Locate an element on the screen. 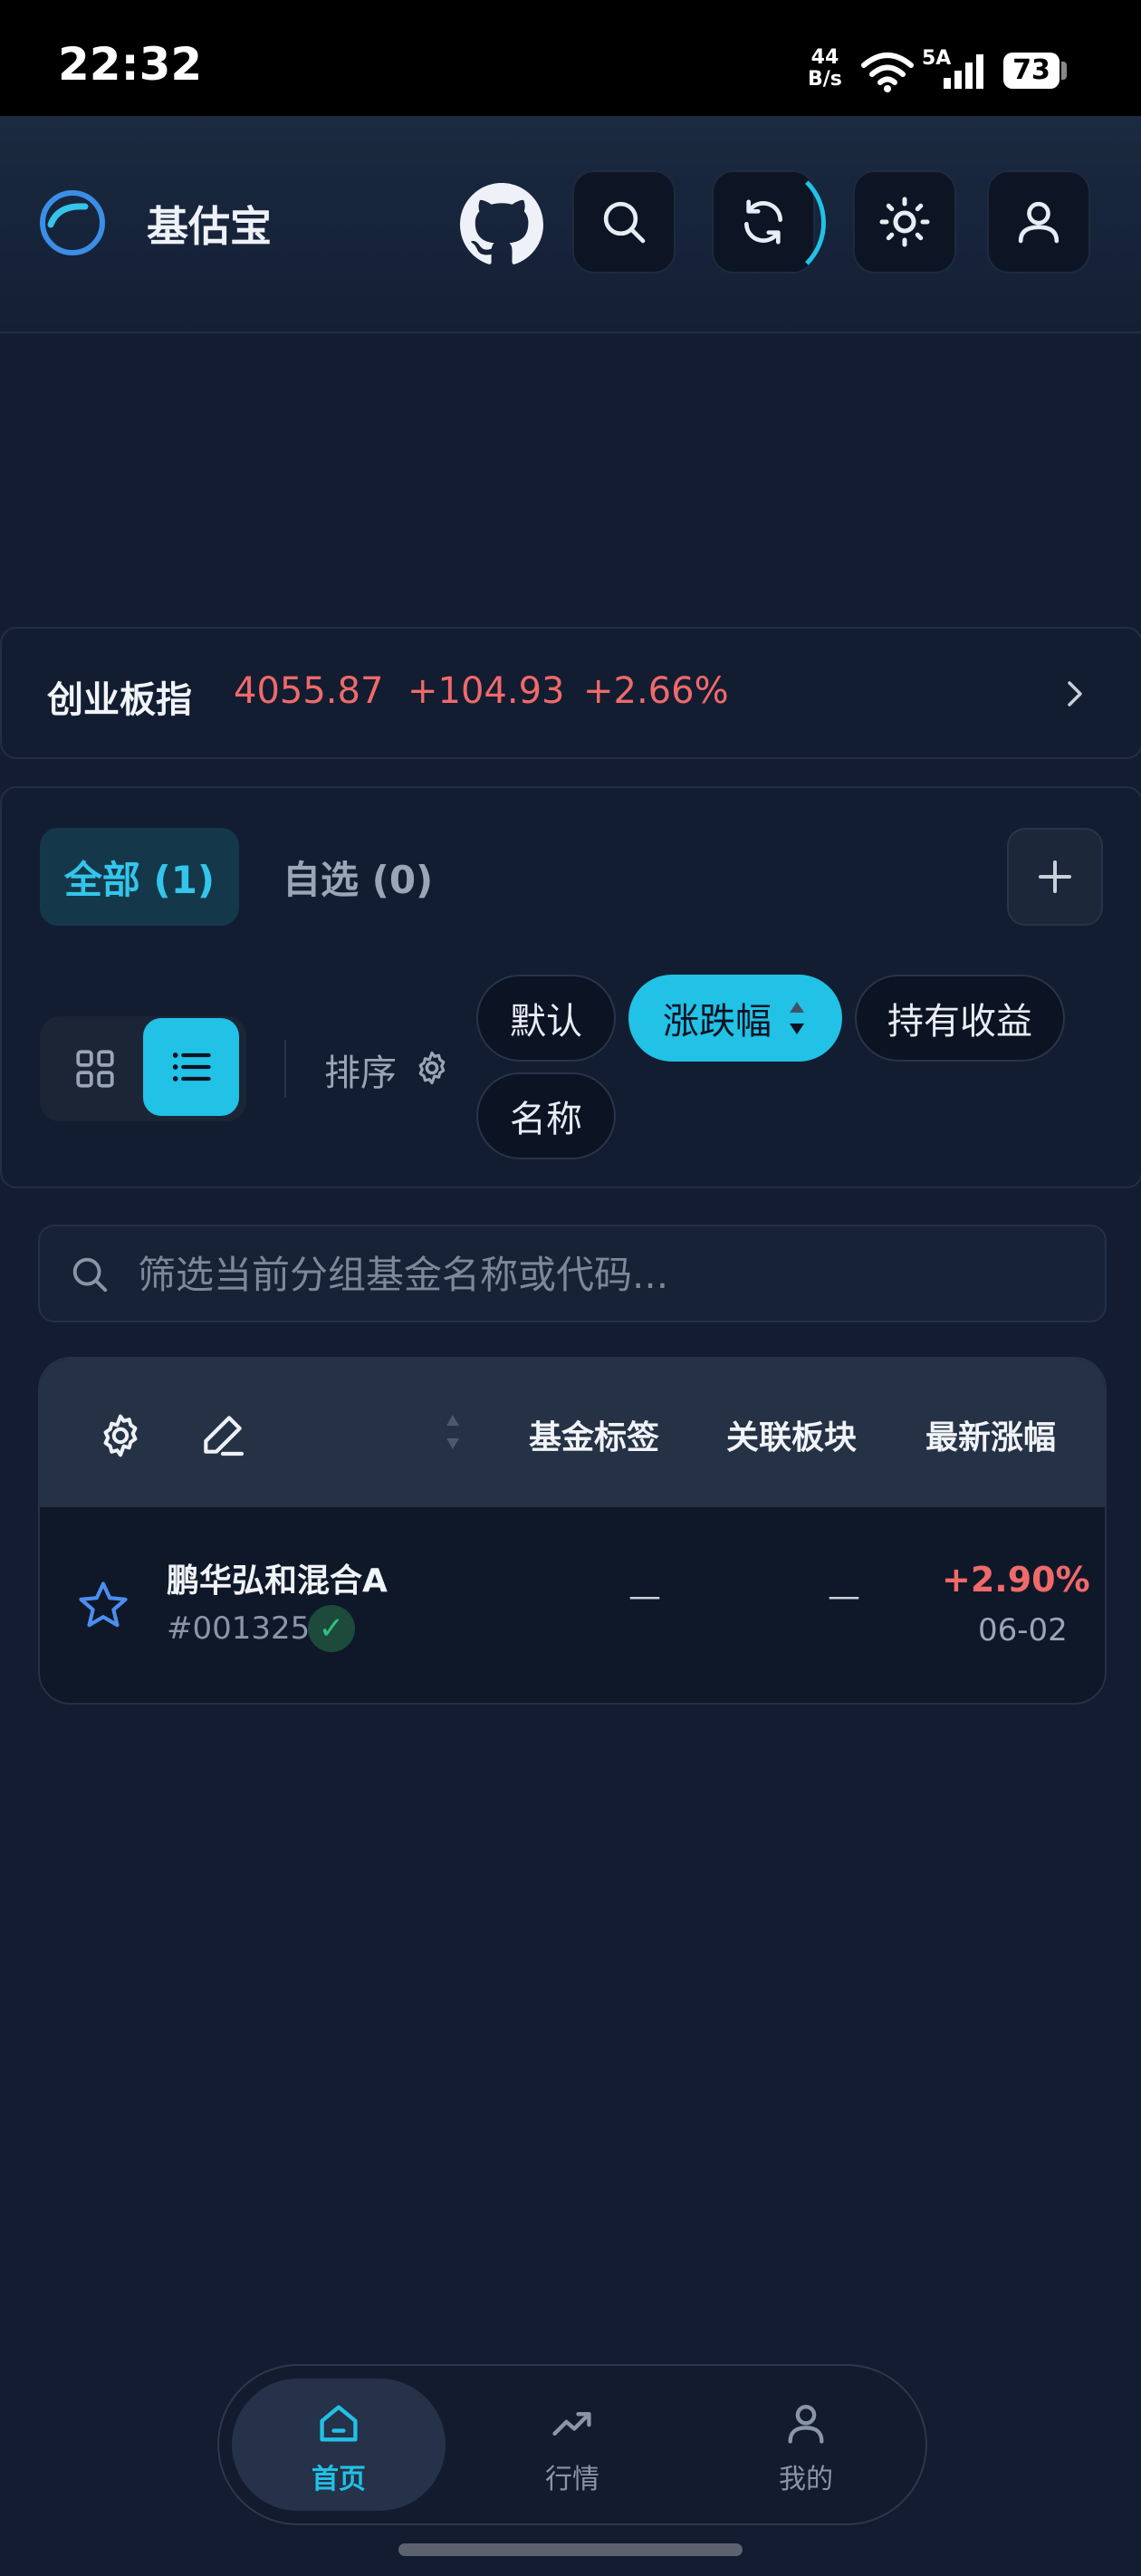 The height and width of the screenshot is (2576, 1141). index-change: +104.93 is located at coordinates (487, 691).